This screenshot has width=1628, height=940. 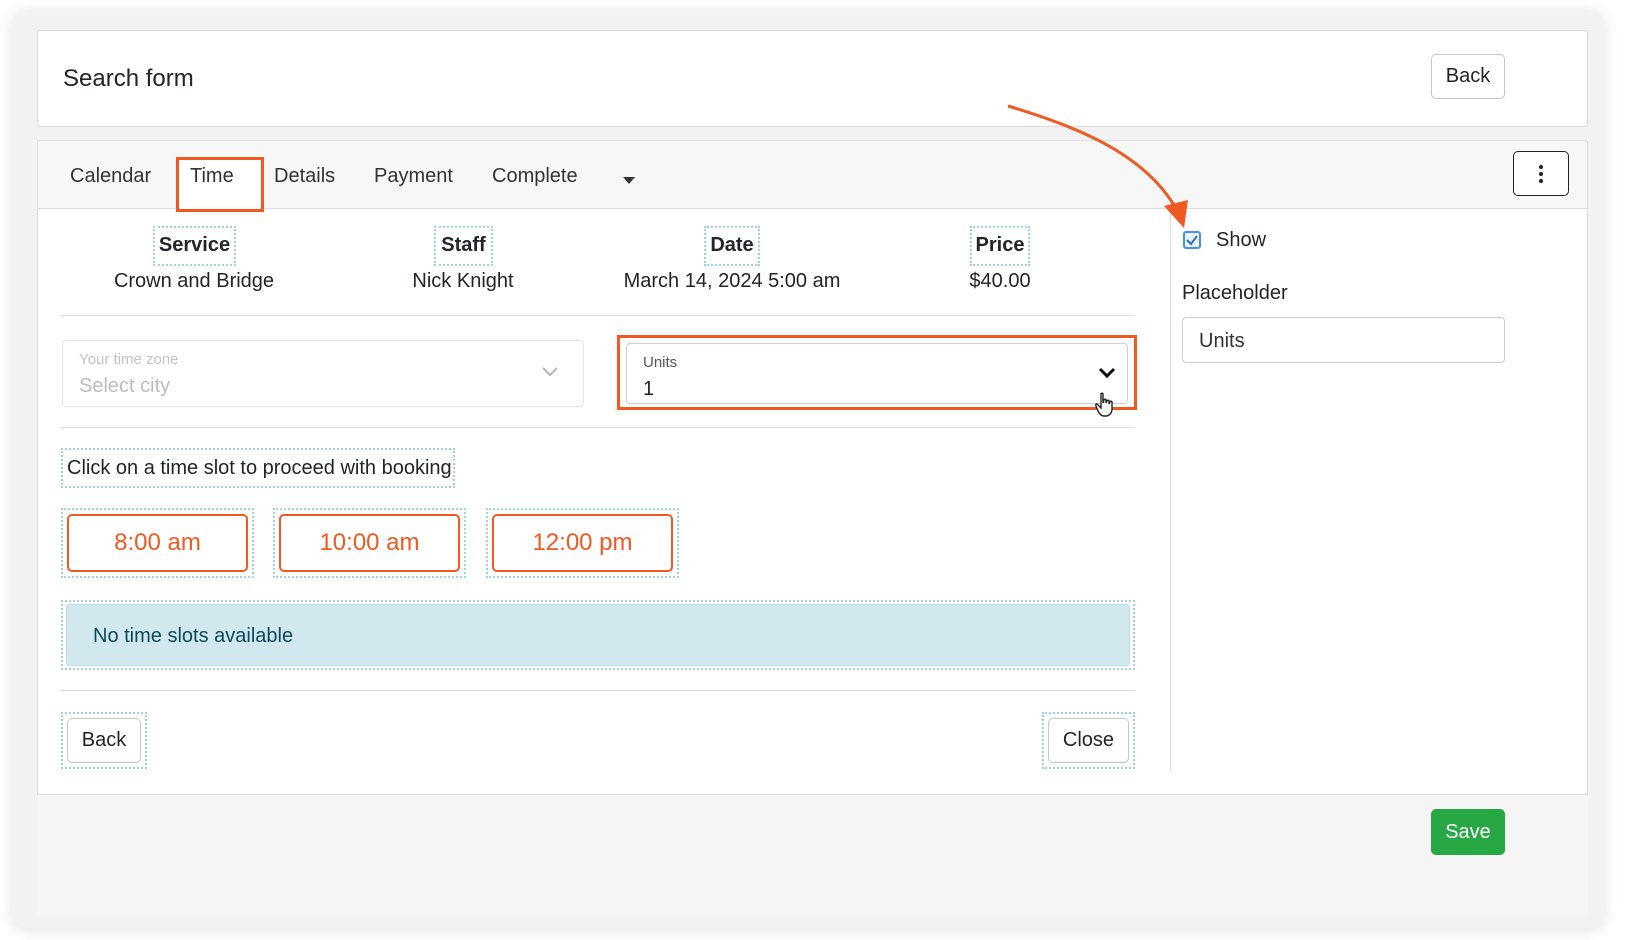 I want to click on units-select-highlight: Units 1, so click(x=877, y=372).